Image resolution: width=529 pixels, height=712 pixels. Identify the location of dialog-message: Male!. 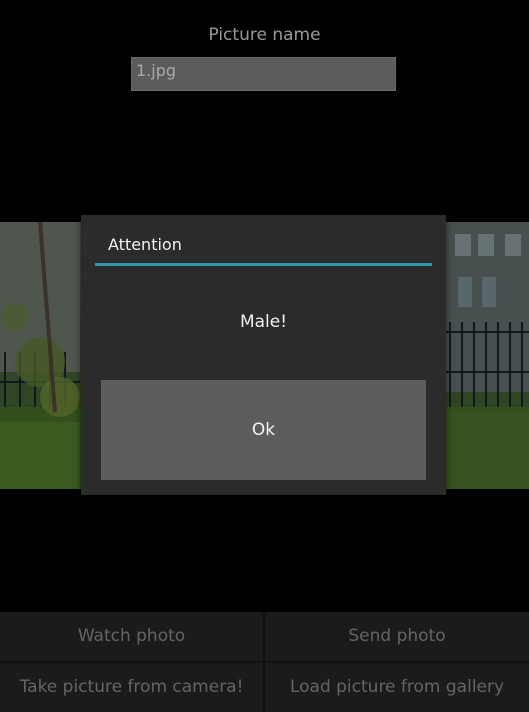
(263, 322).